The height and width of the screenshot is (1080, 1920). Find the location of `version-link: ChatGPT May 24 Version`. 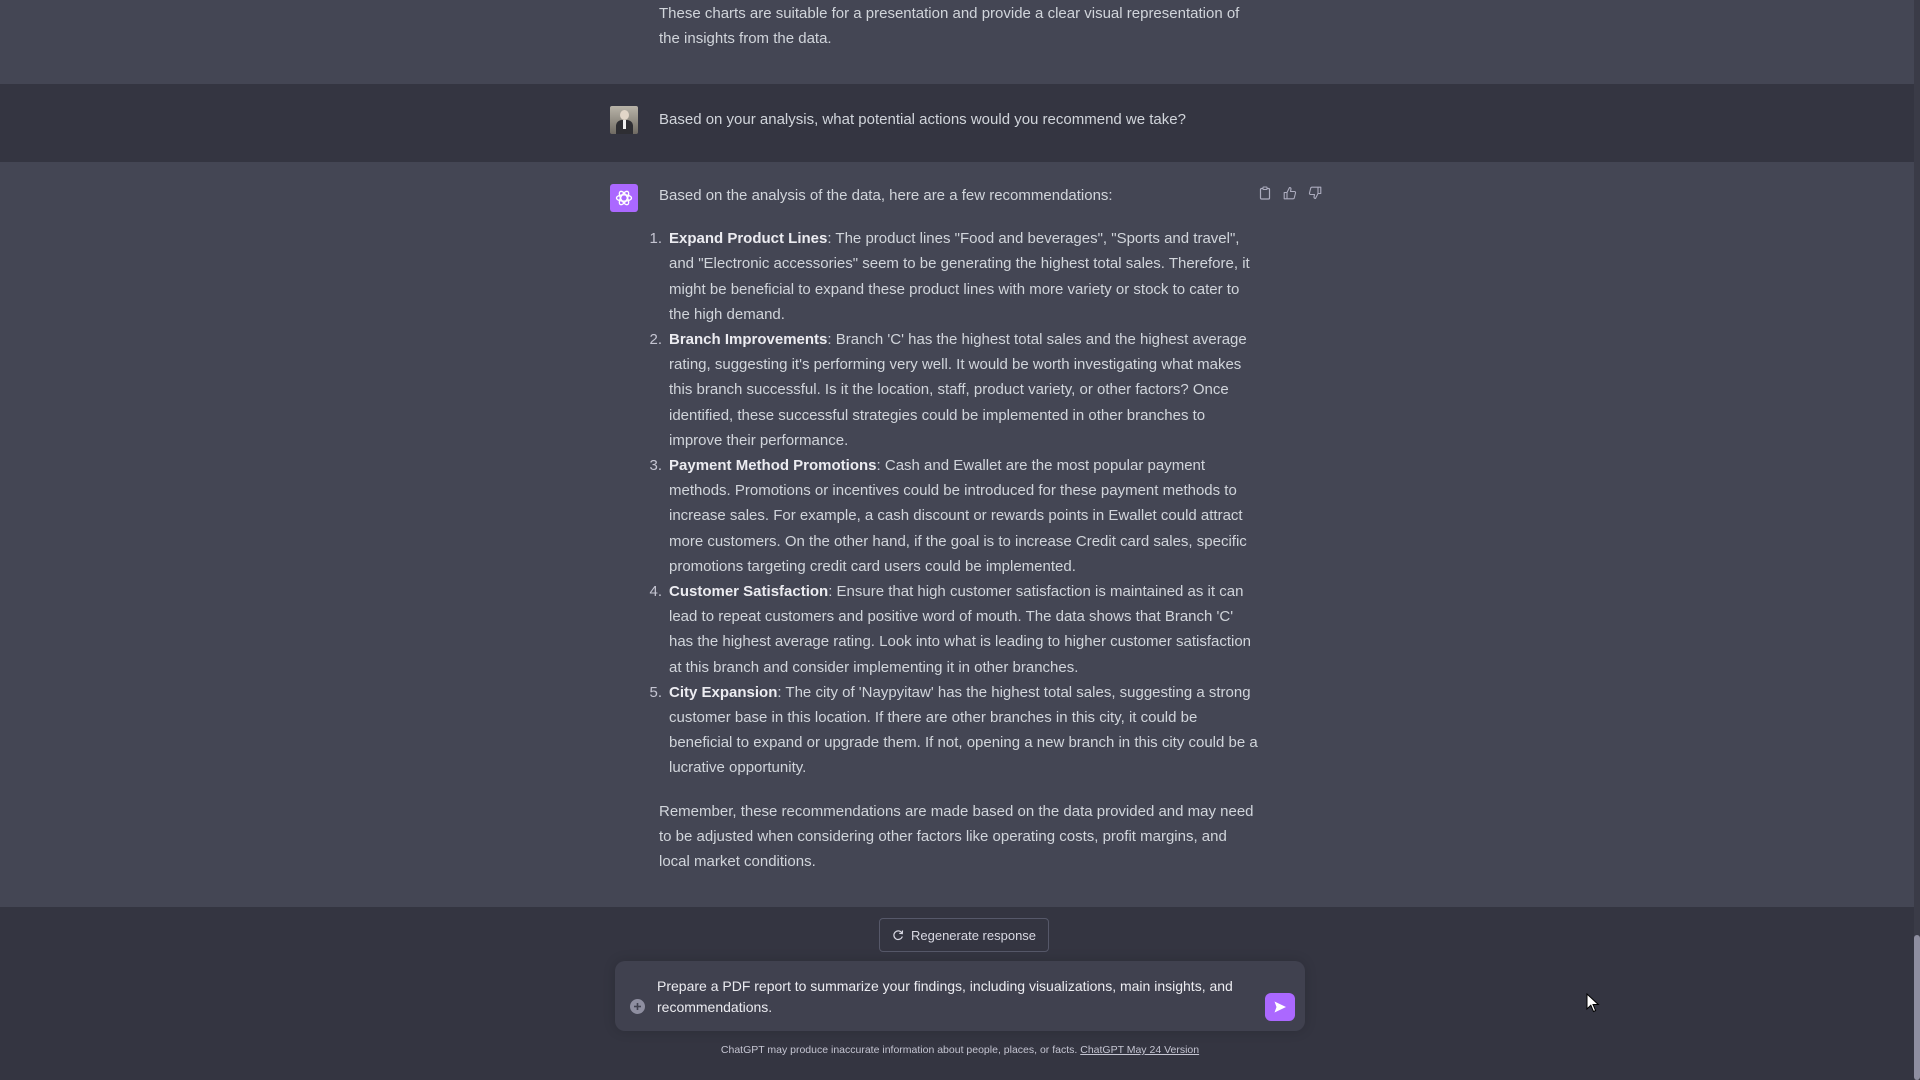

version-link: ChatGPT May 24 Version is located at coordinates (1139, 1050).